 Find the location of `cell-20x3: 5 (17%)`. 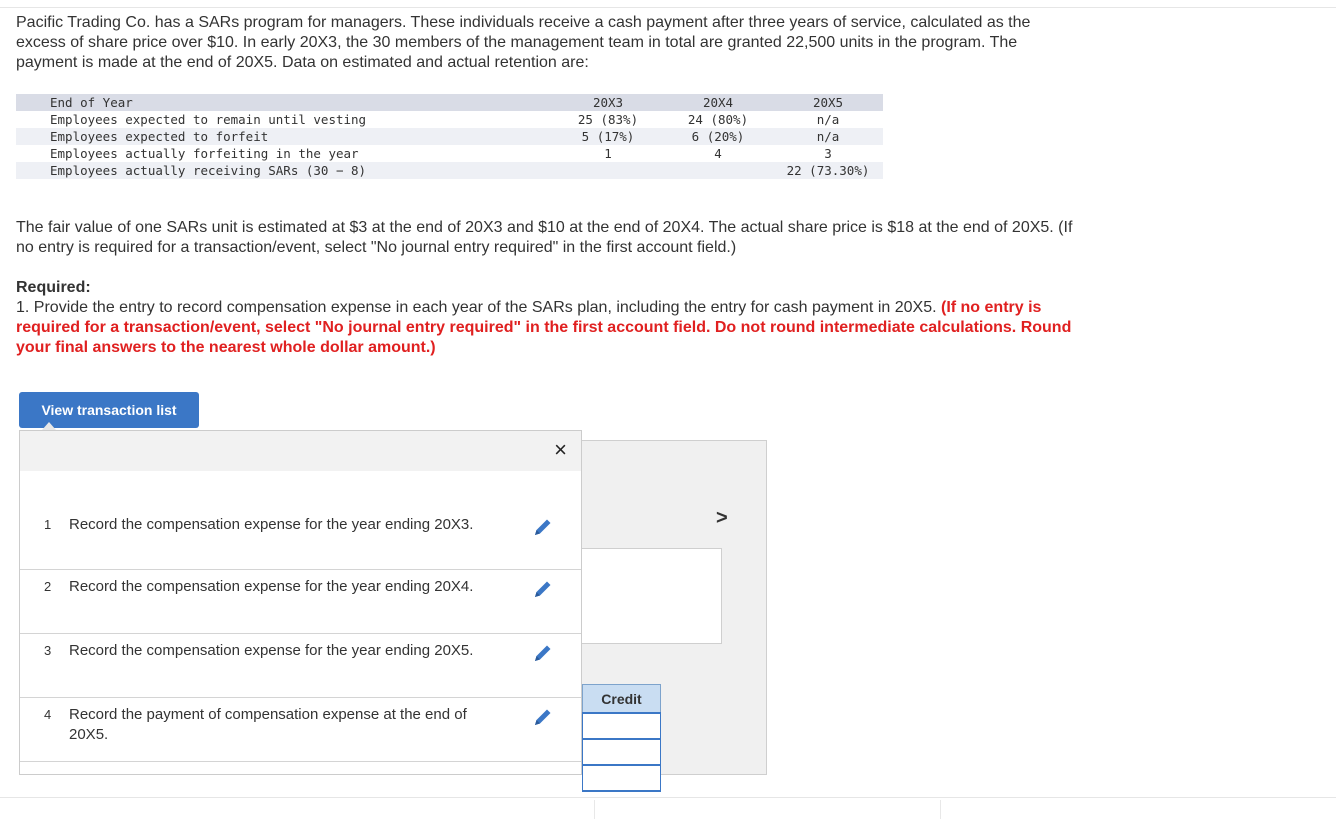

cell-20x3: 5 (17%) is located at coordinates (608, 136).